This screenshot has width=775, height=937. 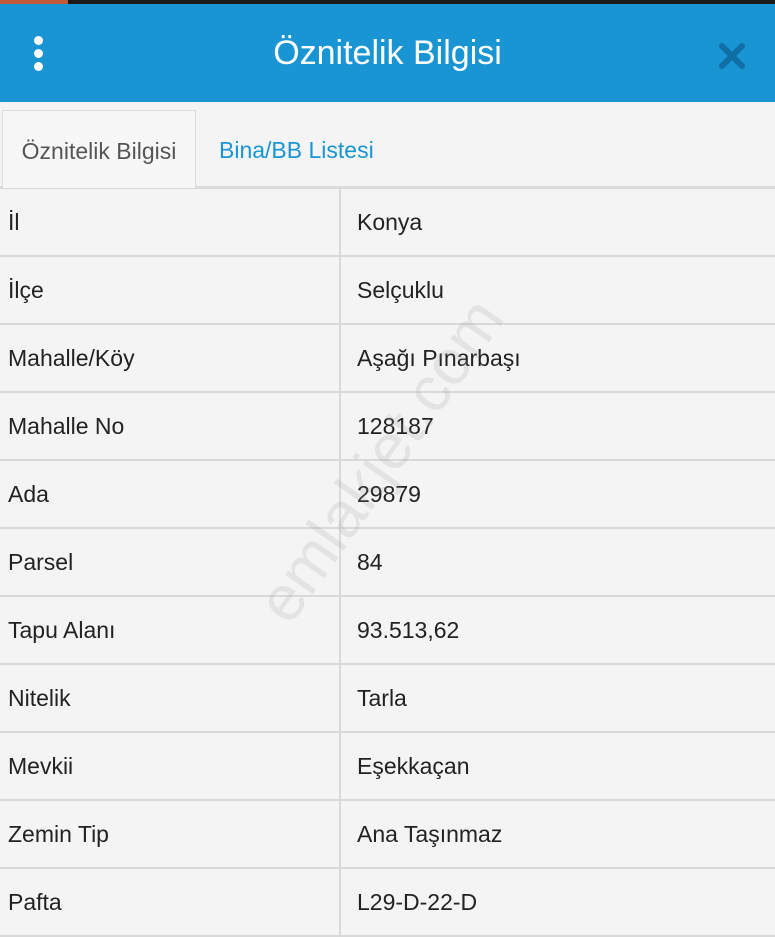 What do you see at coordinates (170, 494) in the screenshot?
I see `row-label: Ada` at bounding box center [170, 494].